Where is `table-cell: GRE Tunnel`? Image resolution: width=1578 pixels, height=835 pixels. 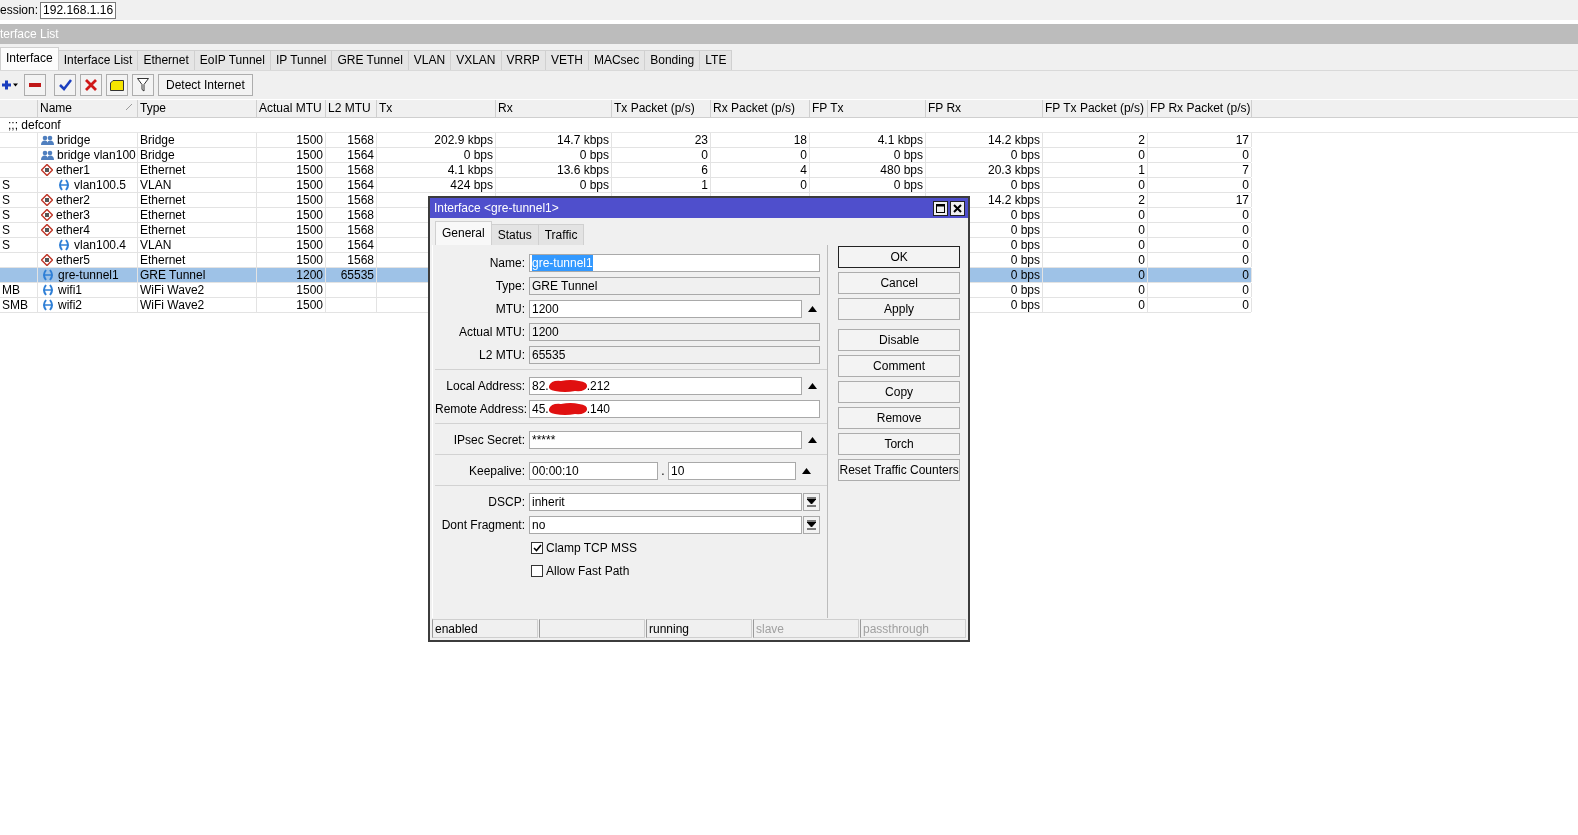 table-cell: GRE Tunnel is located at coordinates (197, 275).